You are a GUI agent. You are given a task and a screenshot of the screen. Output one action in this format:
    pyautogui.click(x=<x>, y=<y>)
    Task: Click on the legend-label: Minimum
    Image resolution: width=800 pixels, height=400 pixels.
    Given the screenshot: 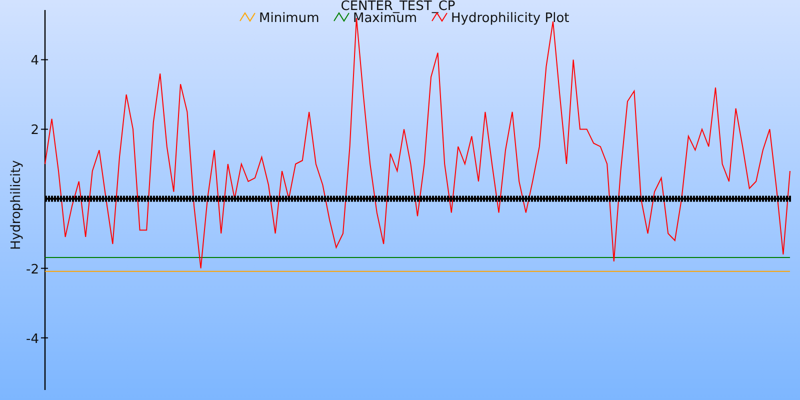 What is the action you would take?
    pyautogui.click(x=289, y=18)
    